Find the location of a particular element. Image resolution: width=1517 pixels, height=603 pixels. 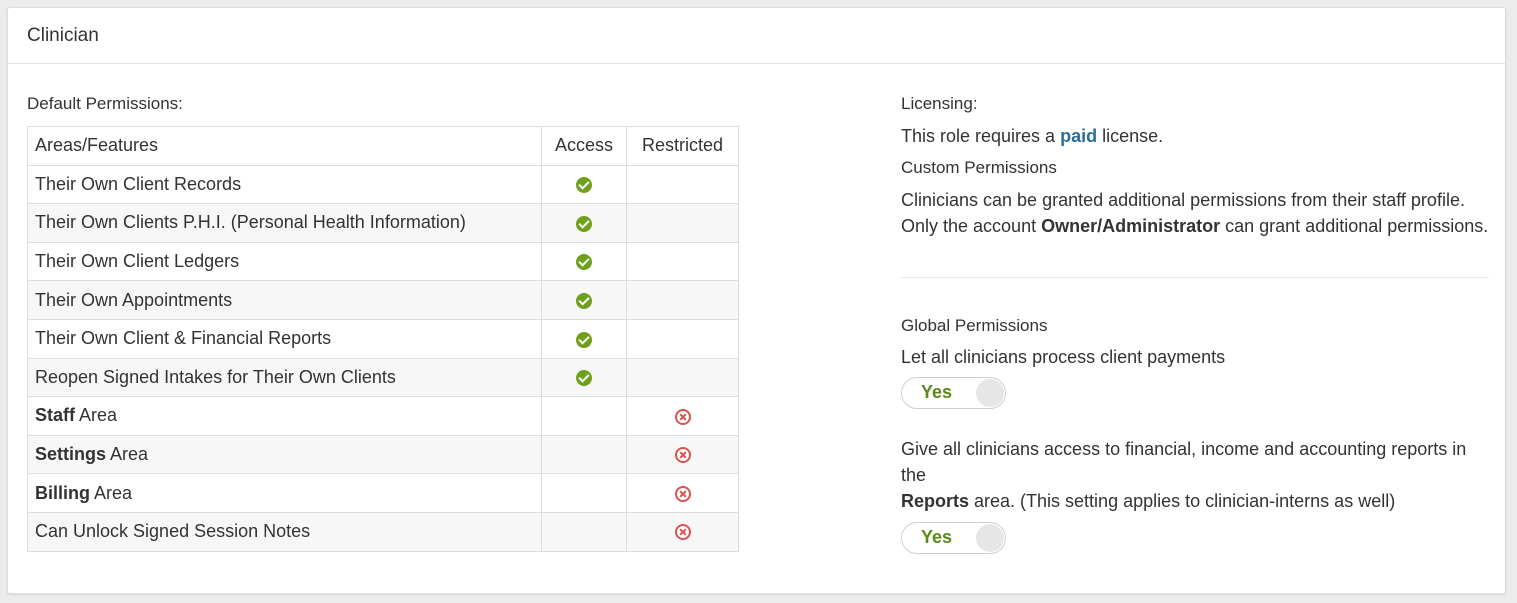

table-row: Their Own Client Ledgers is located at coordinates (382, 261).